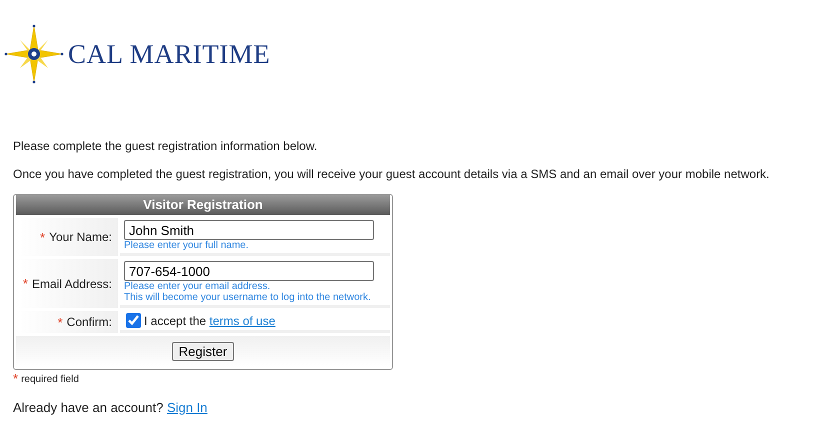  I want to click on logo-text: CAL MARITIME, so click(169, 54).